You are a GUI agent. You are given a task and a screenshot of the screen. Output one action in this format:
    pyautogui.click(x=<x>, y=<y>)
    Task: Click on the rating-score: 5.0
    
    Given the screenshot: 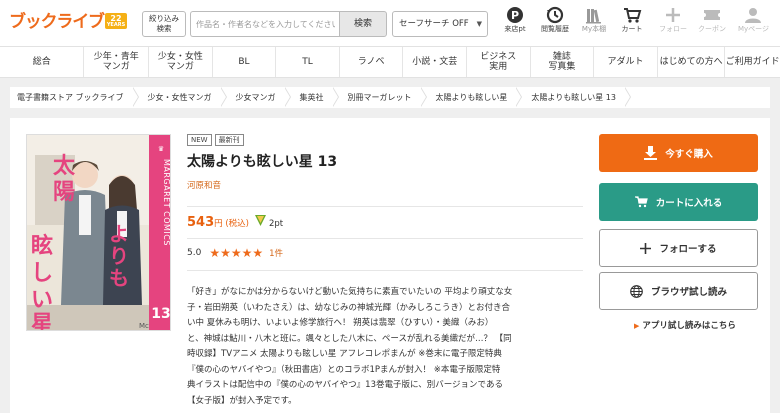 What is the action you would take?
    pyautogui.click(x=194, y=253)
    